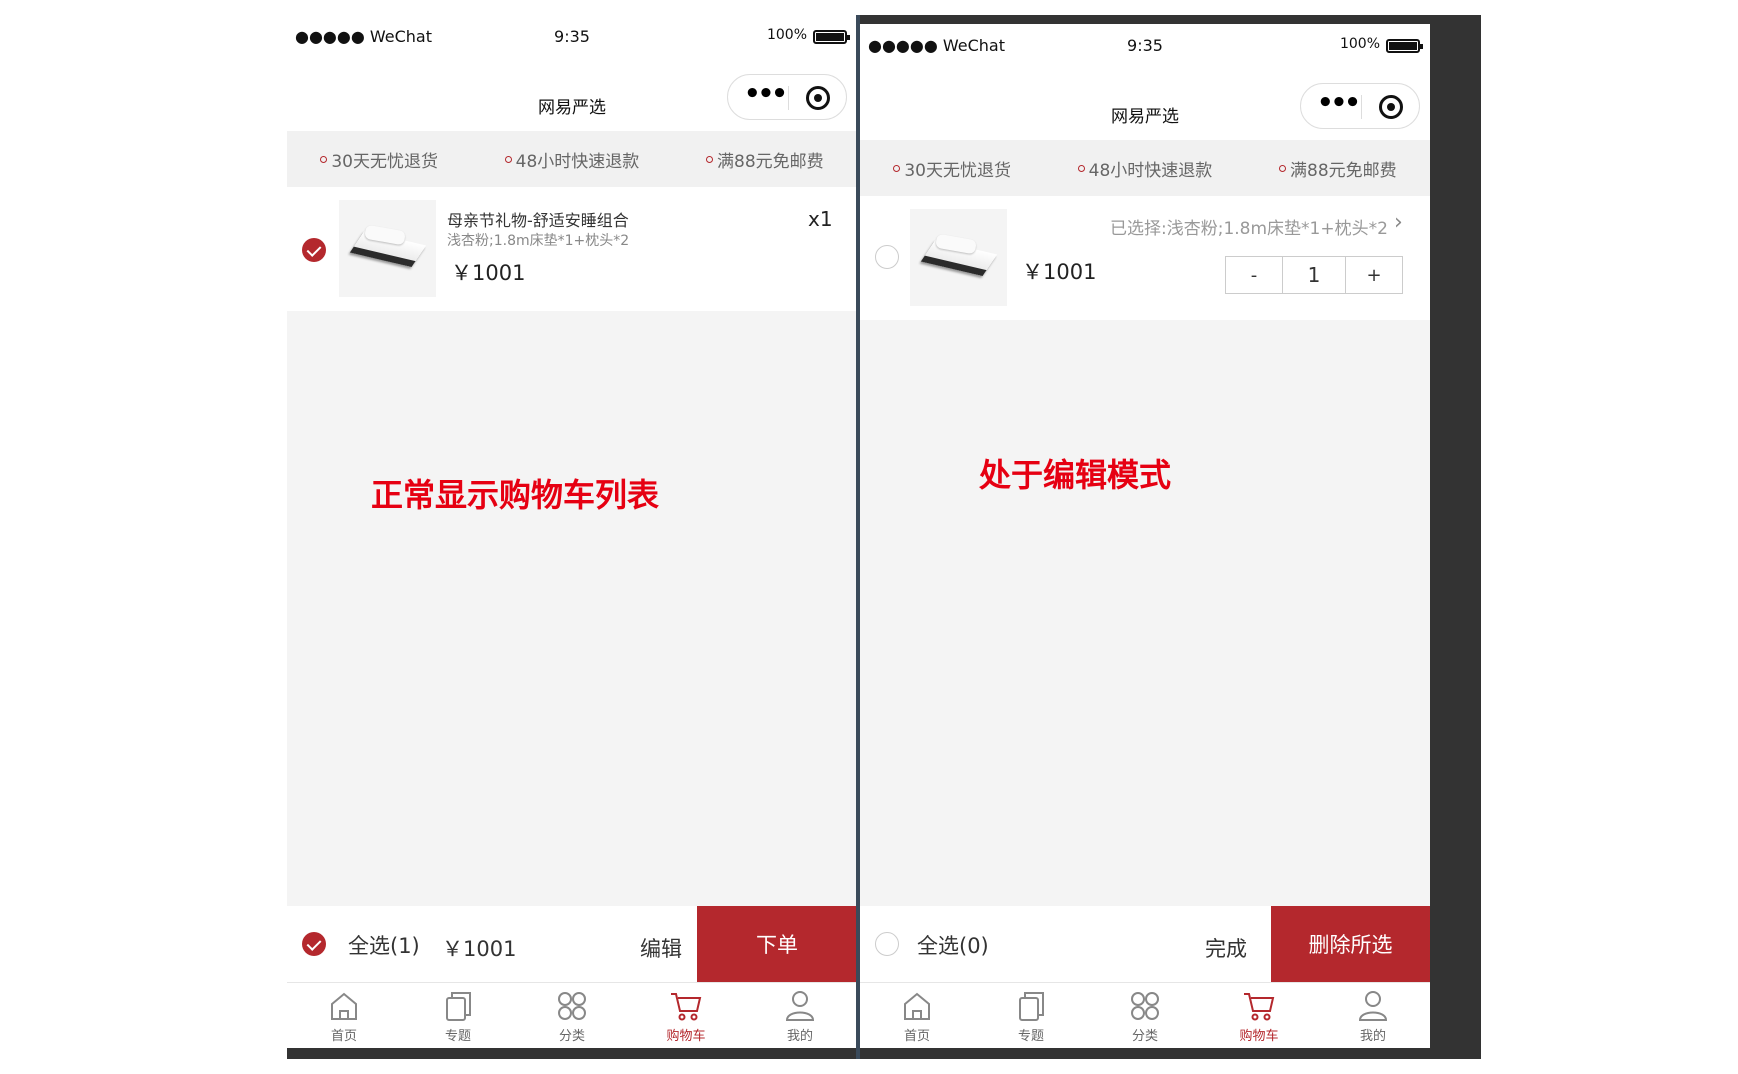 Image resolution: width=1738 pixels, height=1074 pixels. Describe the element at coordinates (538, 220) in the screenshot. I see `item-name: 母亲节礼物-舒适安睡组合` at that location.